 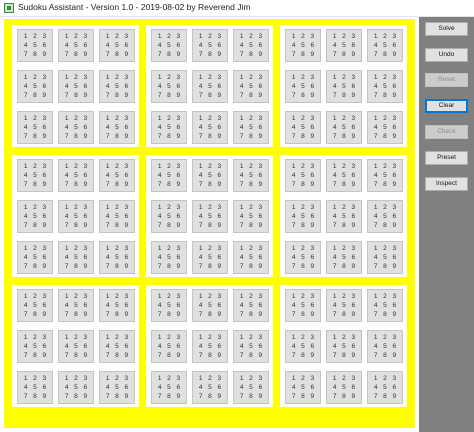 I want to click on clear-button: Clear, so click(x=446, y=106).